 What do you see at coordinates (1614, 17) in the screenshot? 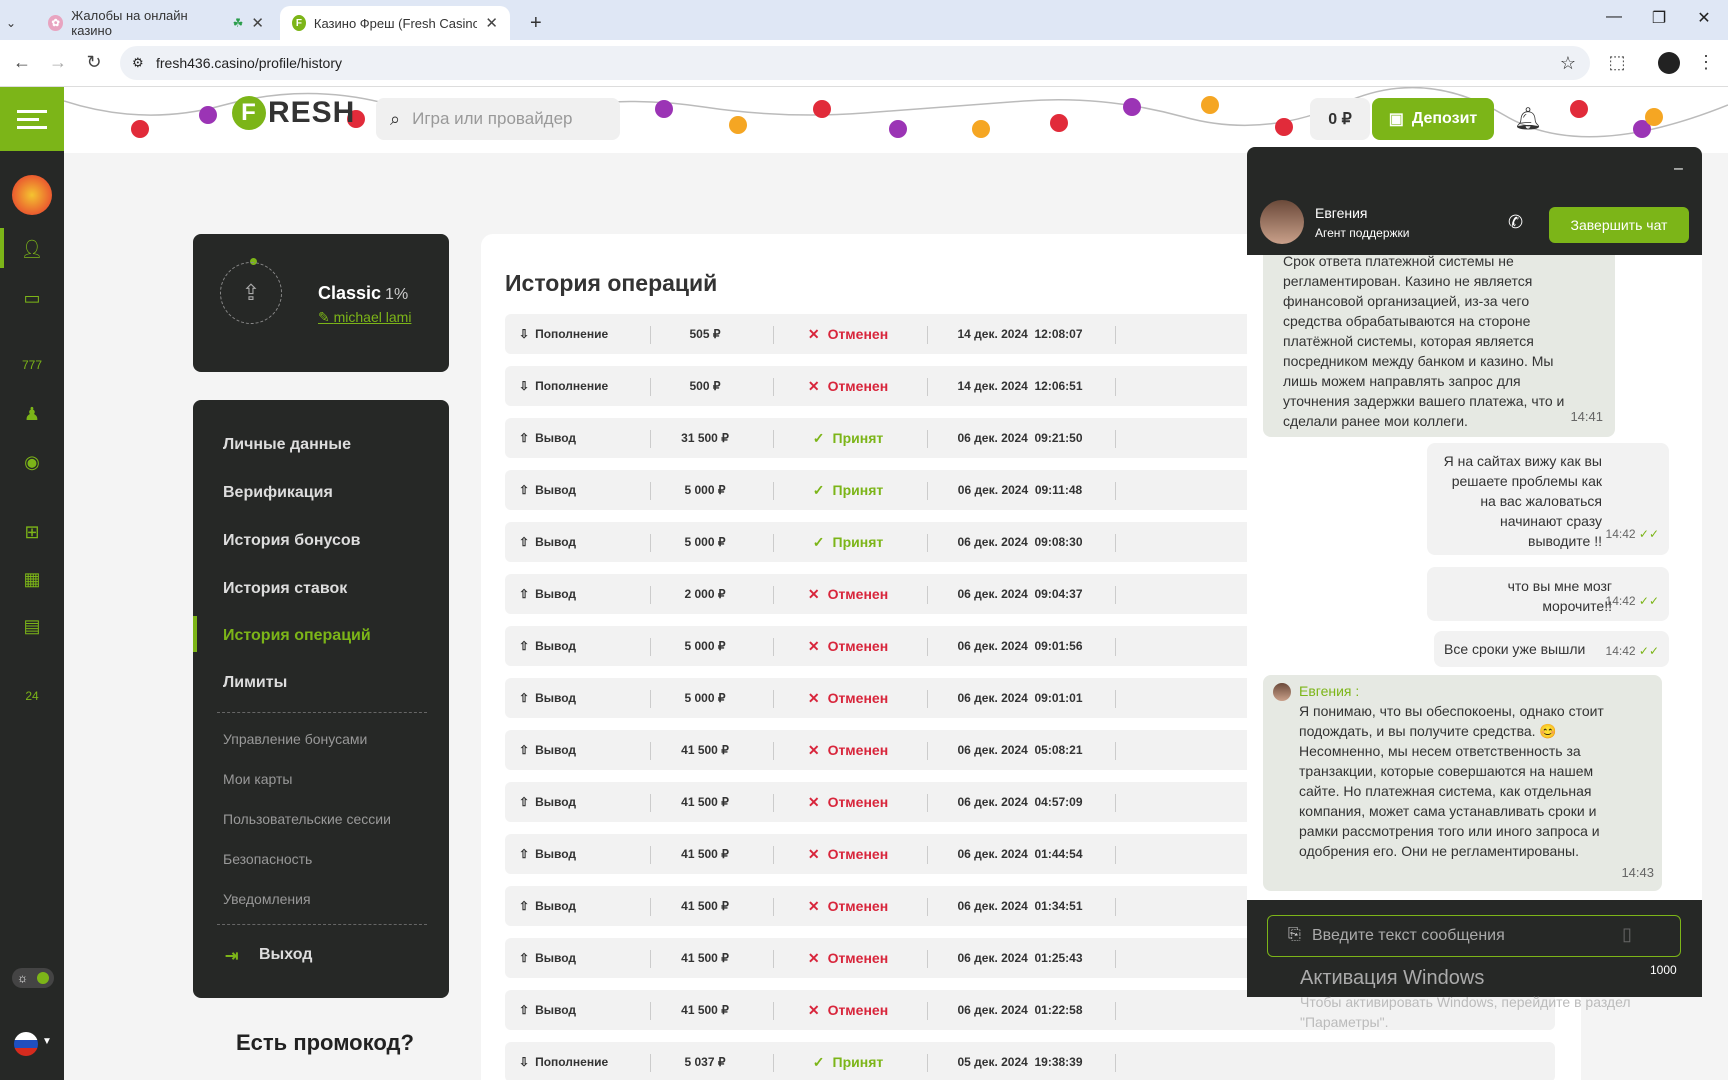
I see `minimize-window-icon: —` at bounding box center [1614, 17].